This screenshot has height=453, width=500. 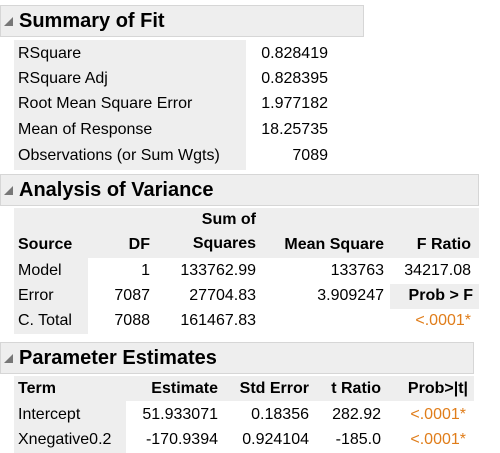 I want to click on anova-f-ratio-value: 34217.08, so click(x=437, y=270).